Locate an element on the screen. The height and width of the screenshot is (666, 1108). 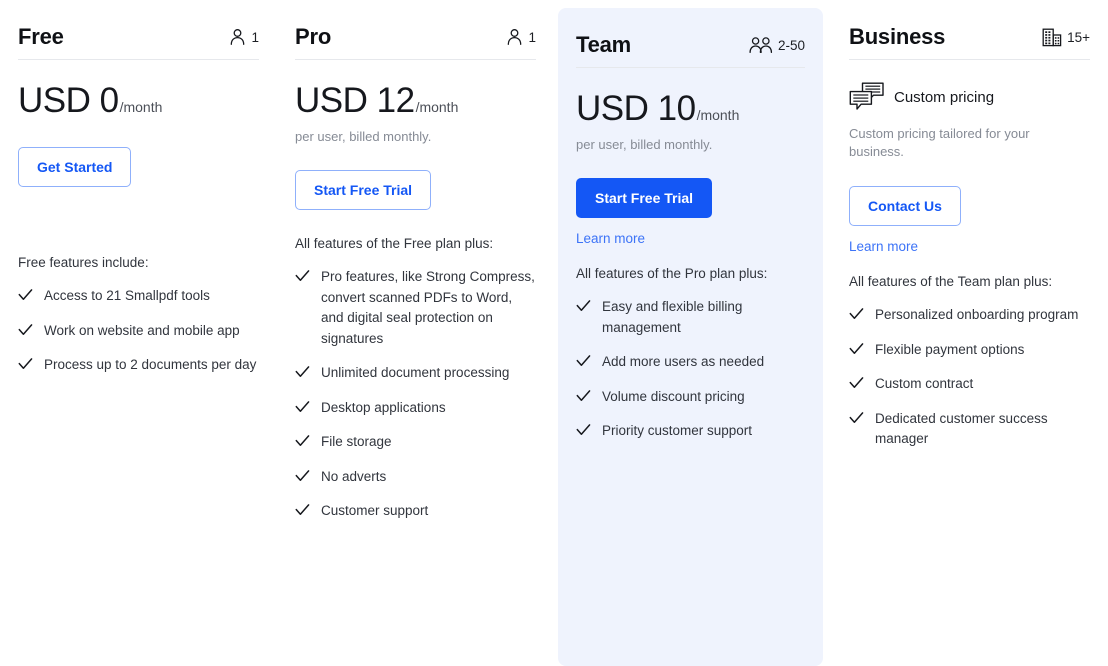
plan-price-amount: USD 10 is located at coordinates (636, 108).